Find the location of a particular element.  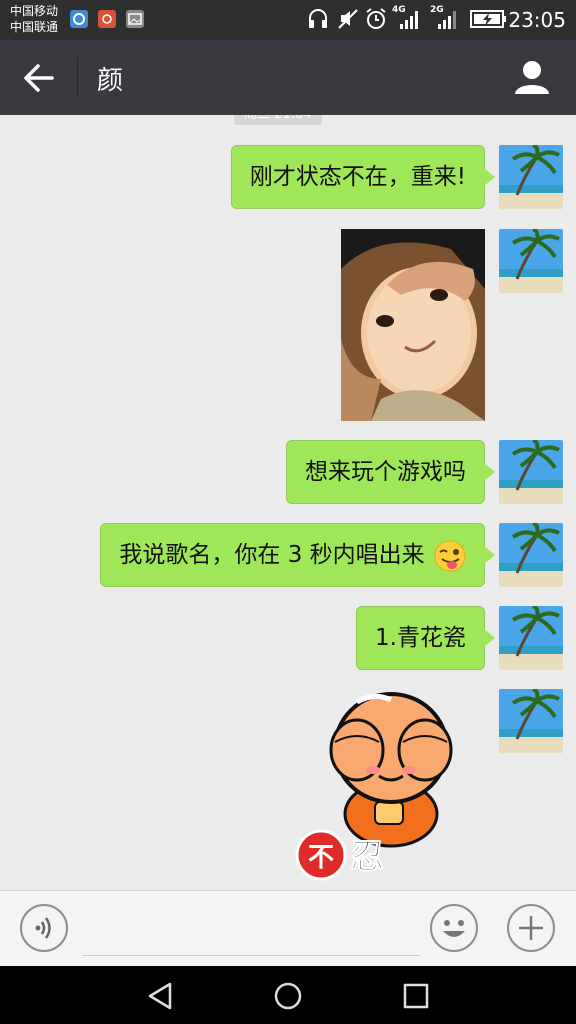

message-bubble: 1.青花瓷 is located at coordinates (425, 638).